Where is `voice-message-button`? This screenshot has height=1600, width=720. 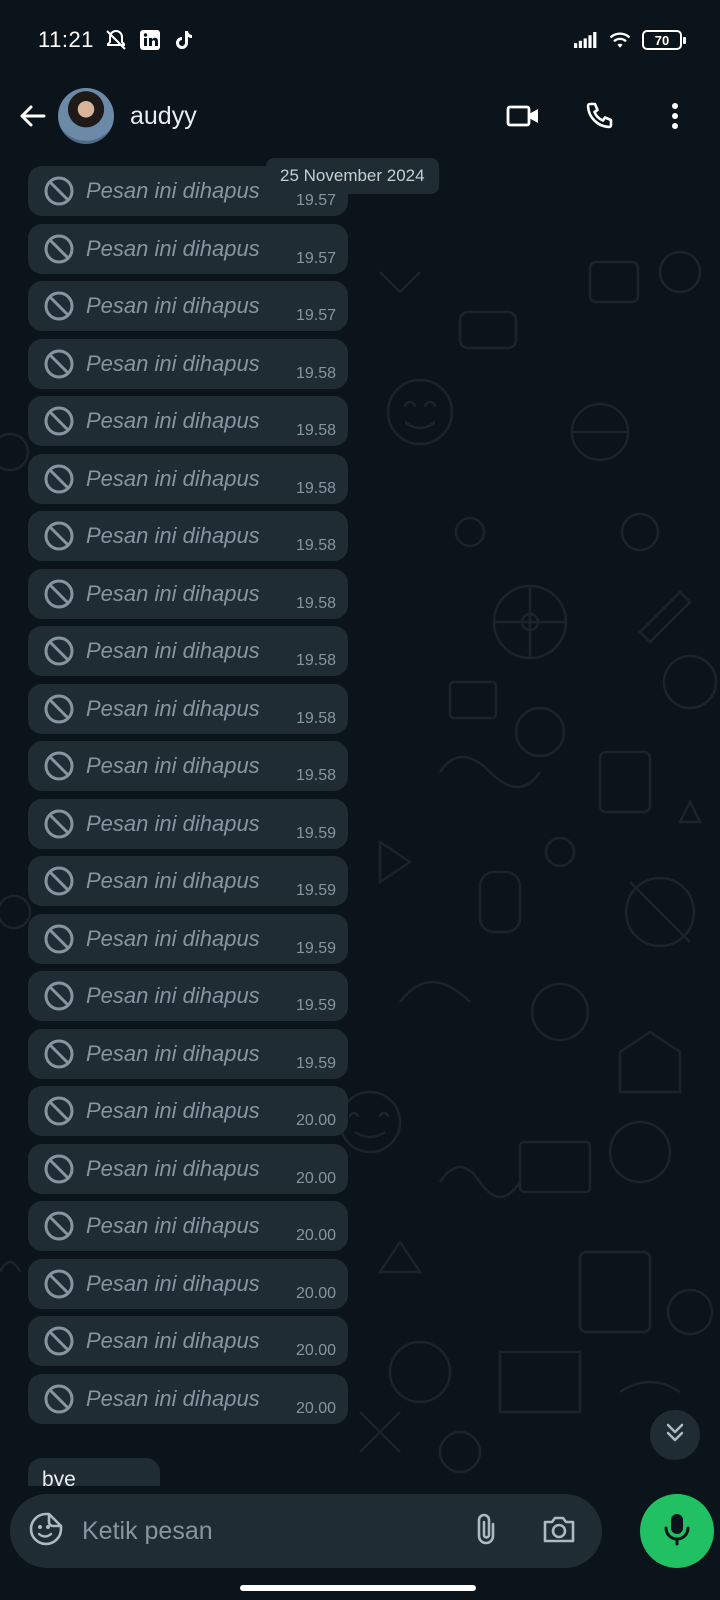 voice-message-button is located at coordinates (677, 1531).